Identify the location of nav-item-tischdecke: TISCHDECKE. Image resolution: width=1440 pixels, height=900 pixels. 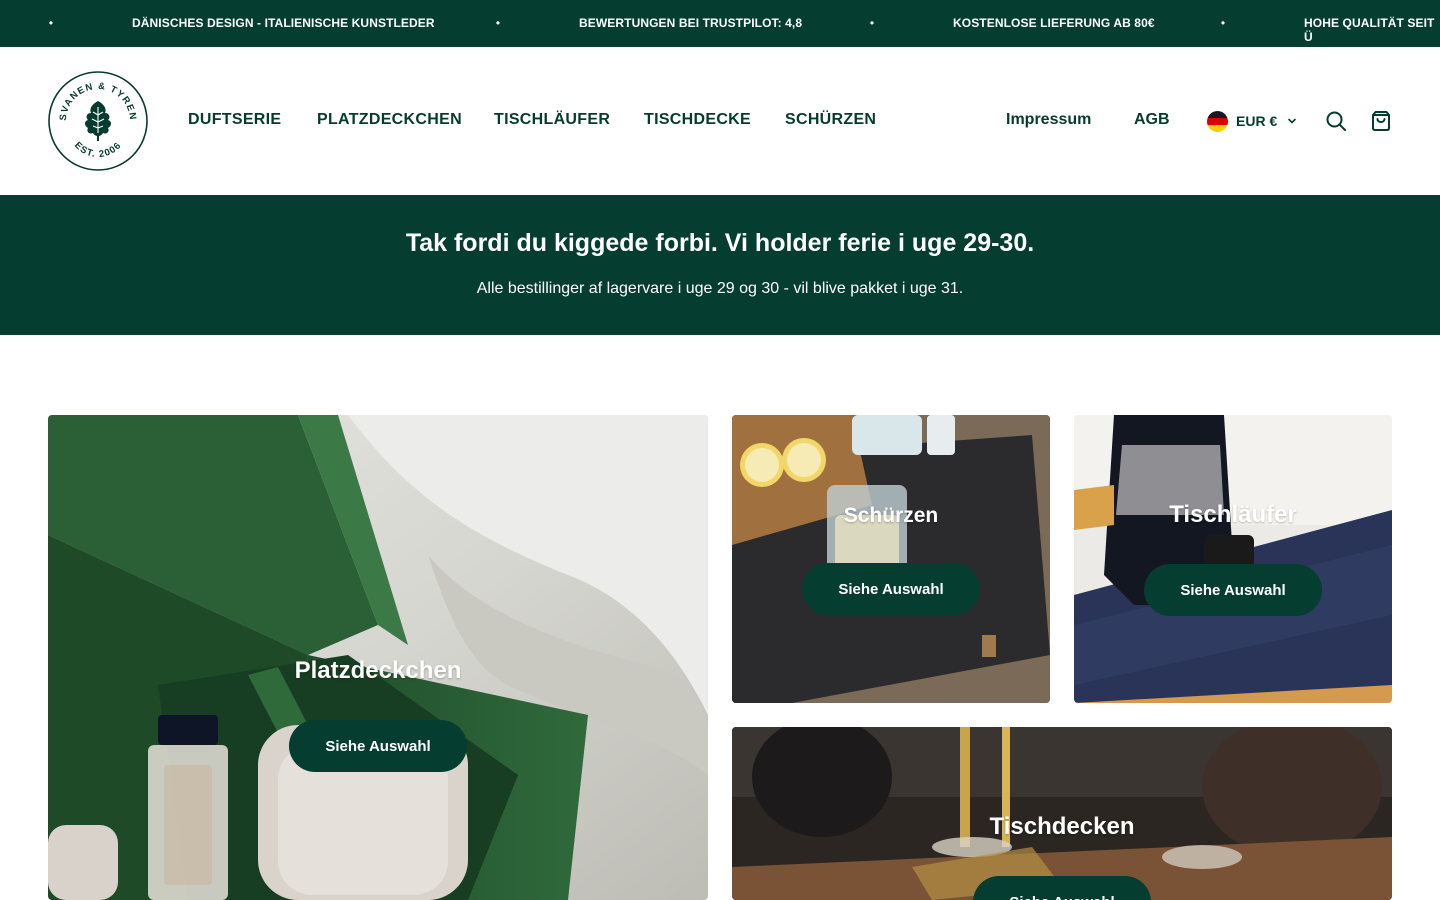
(697, 120).